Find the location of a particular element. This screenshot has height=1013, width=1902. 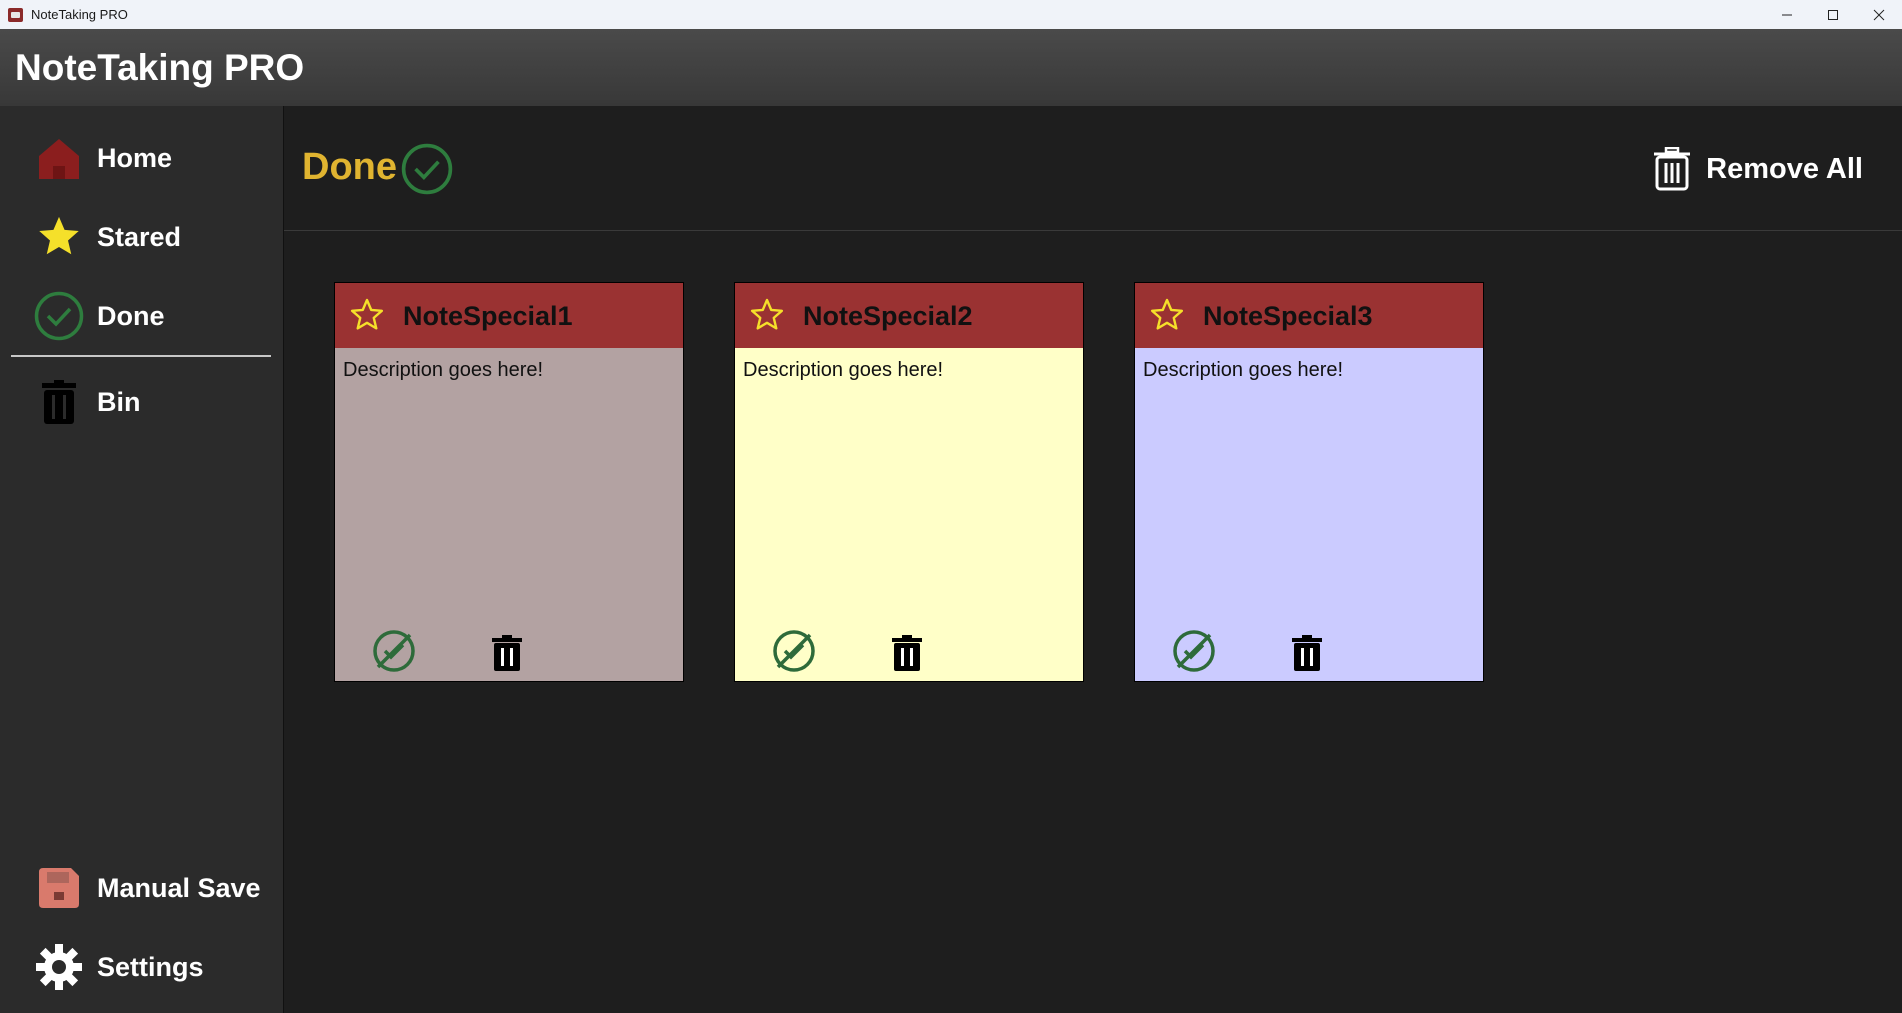

maximize-icon is located at coordinates (1833, 14).